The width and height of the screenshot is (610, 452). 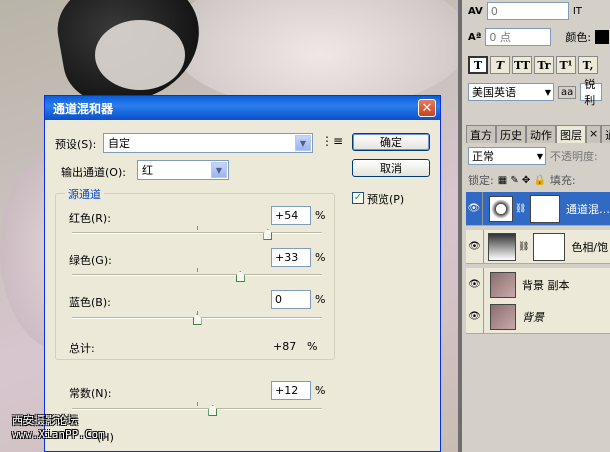 What do you see at coordinates (391, 168) in the screenshot?
I see `cancel-button: 取消` at bounding box center [391, 168].